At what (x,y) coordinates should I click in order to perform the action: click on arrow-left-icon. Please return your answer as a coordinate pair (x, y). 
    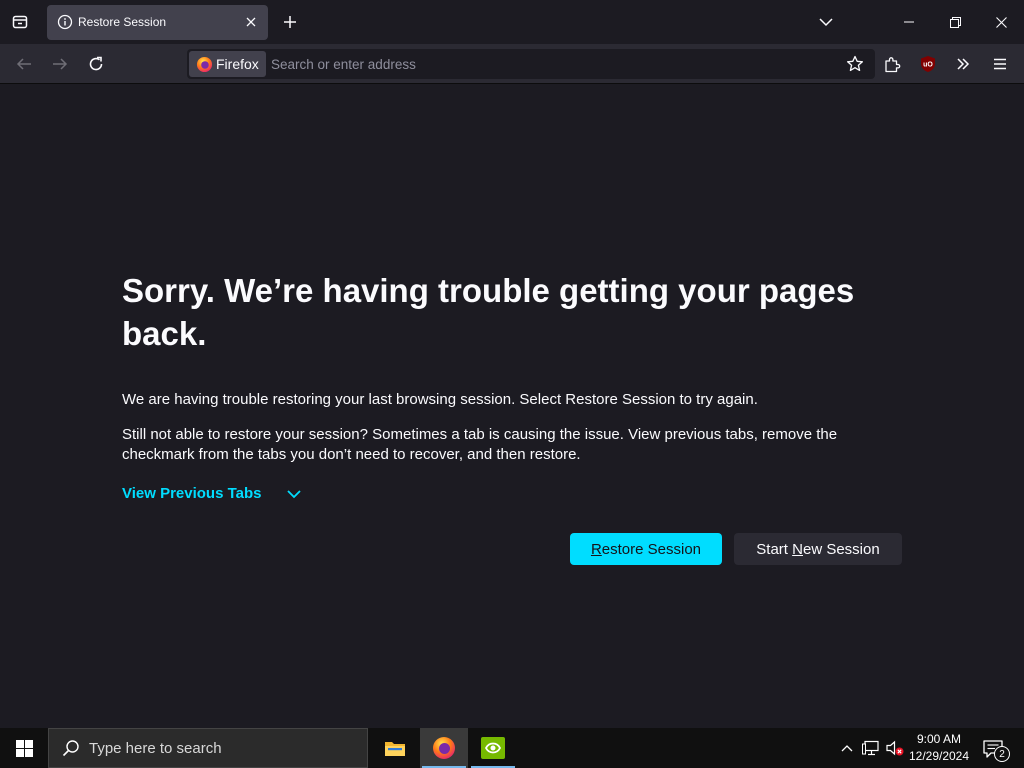
    Looking at the image, I should click on (23, 64).